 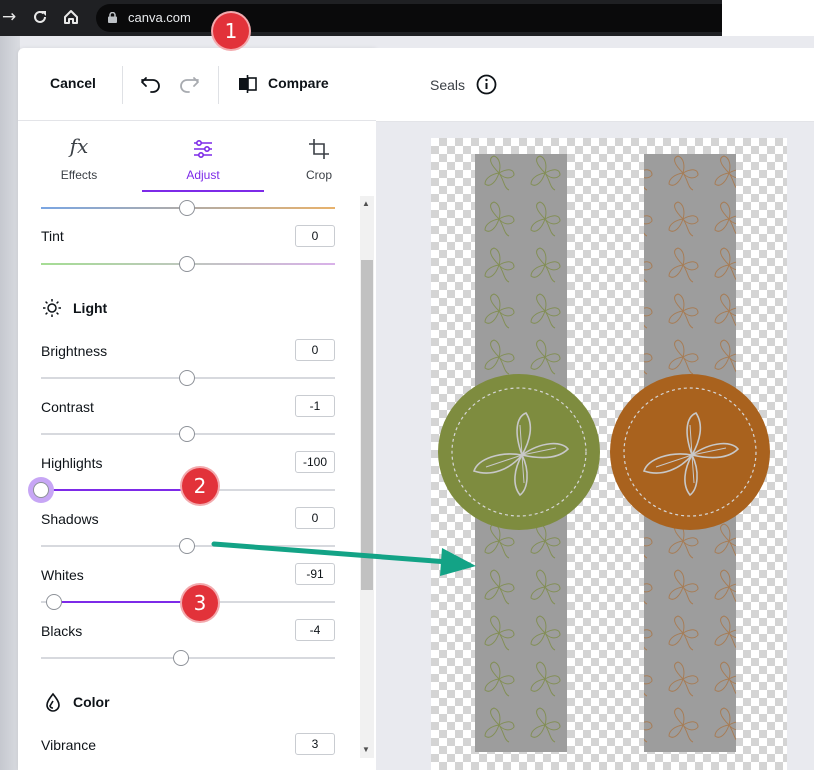 I want to click on active-tab-indicator, so click(x=203, y=191).